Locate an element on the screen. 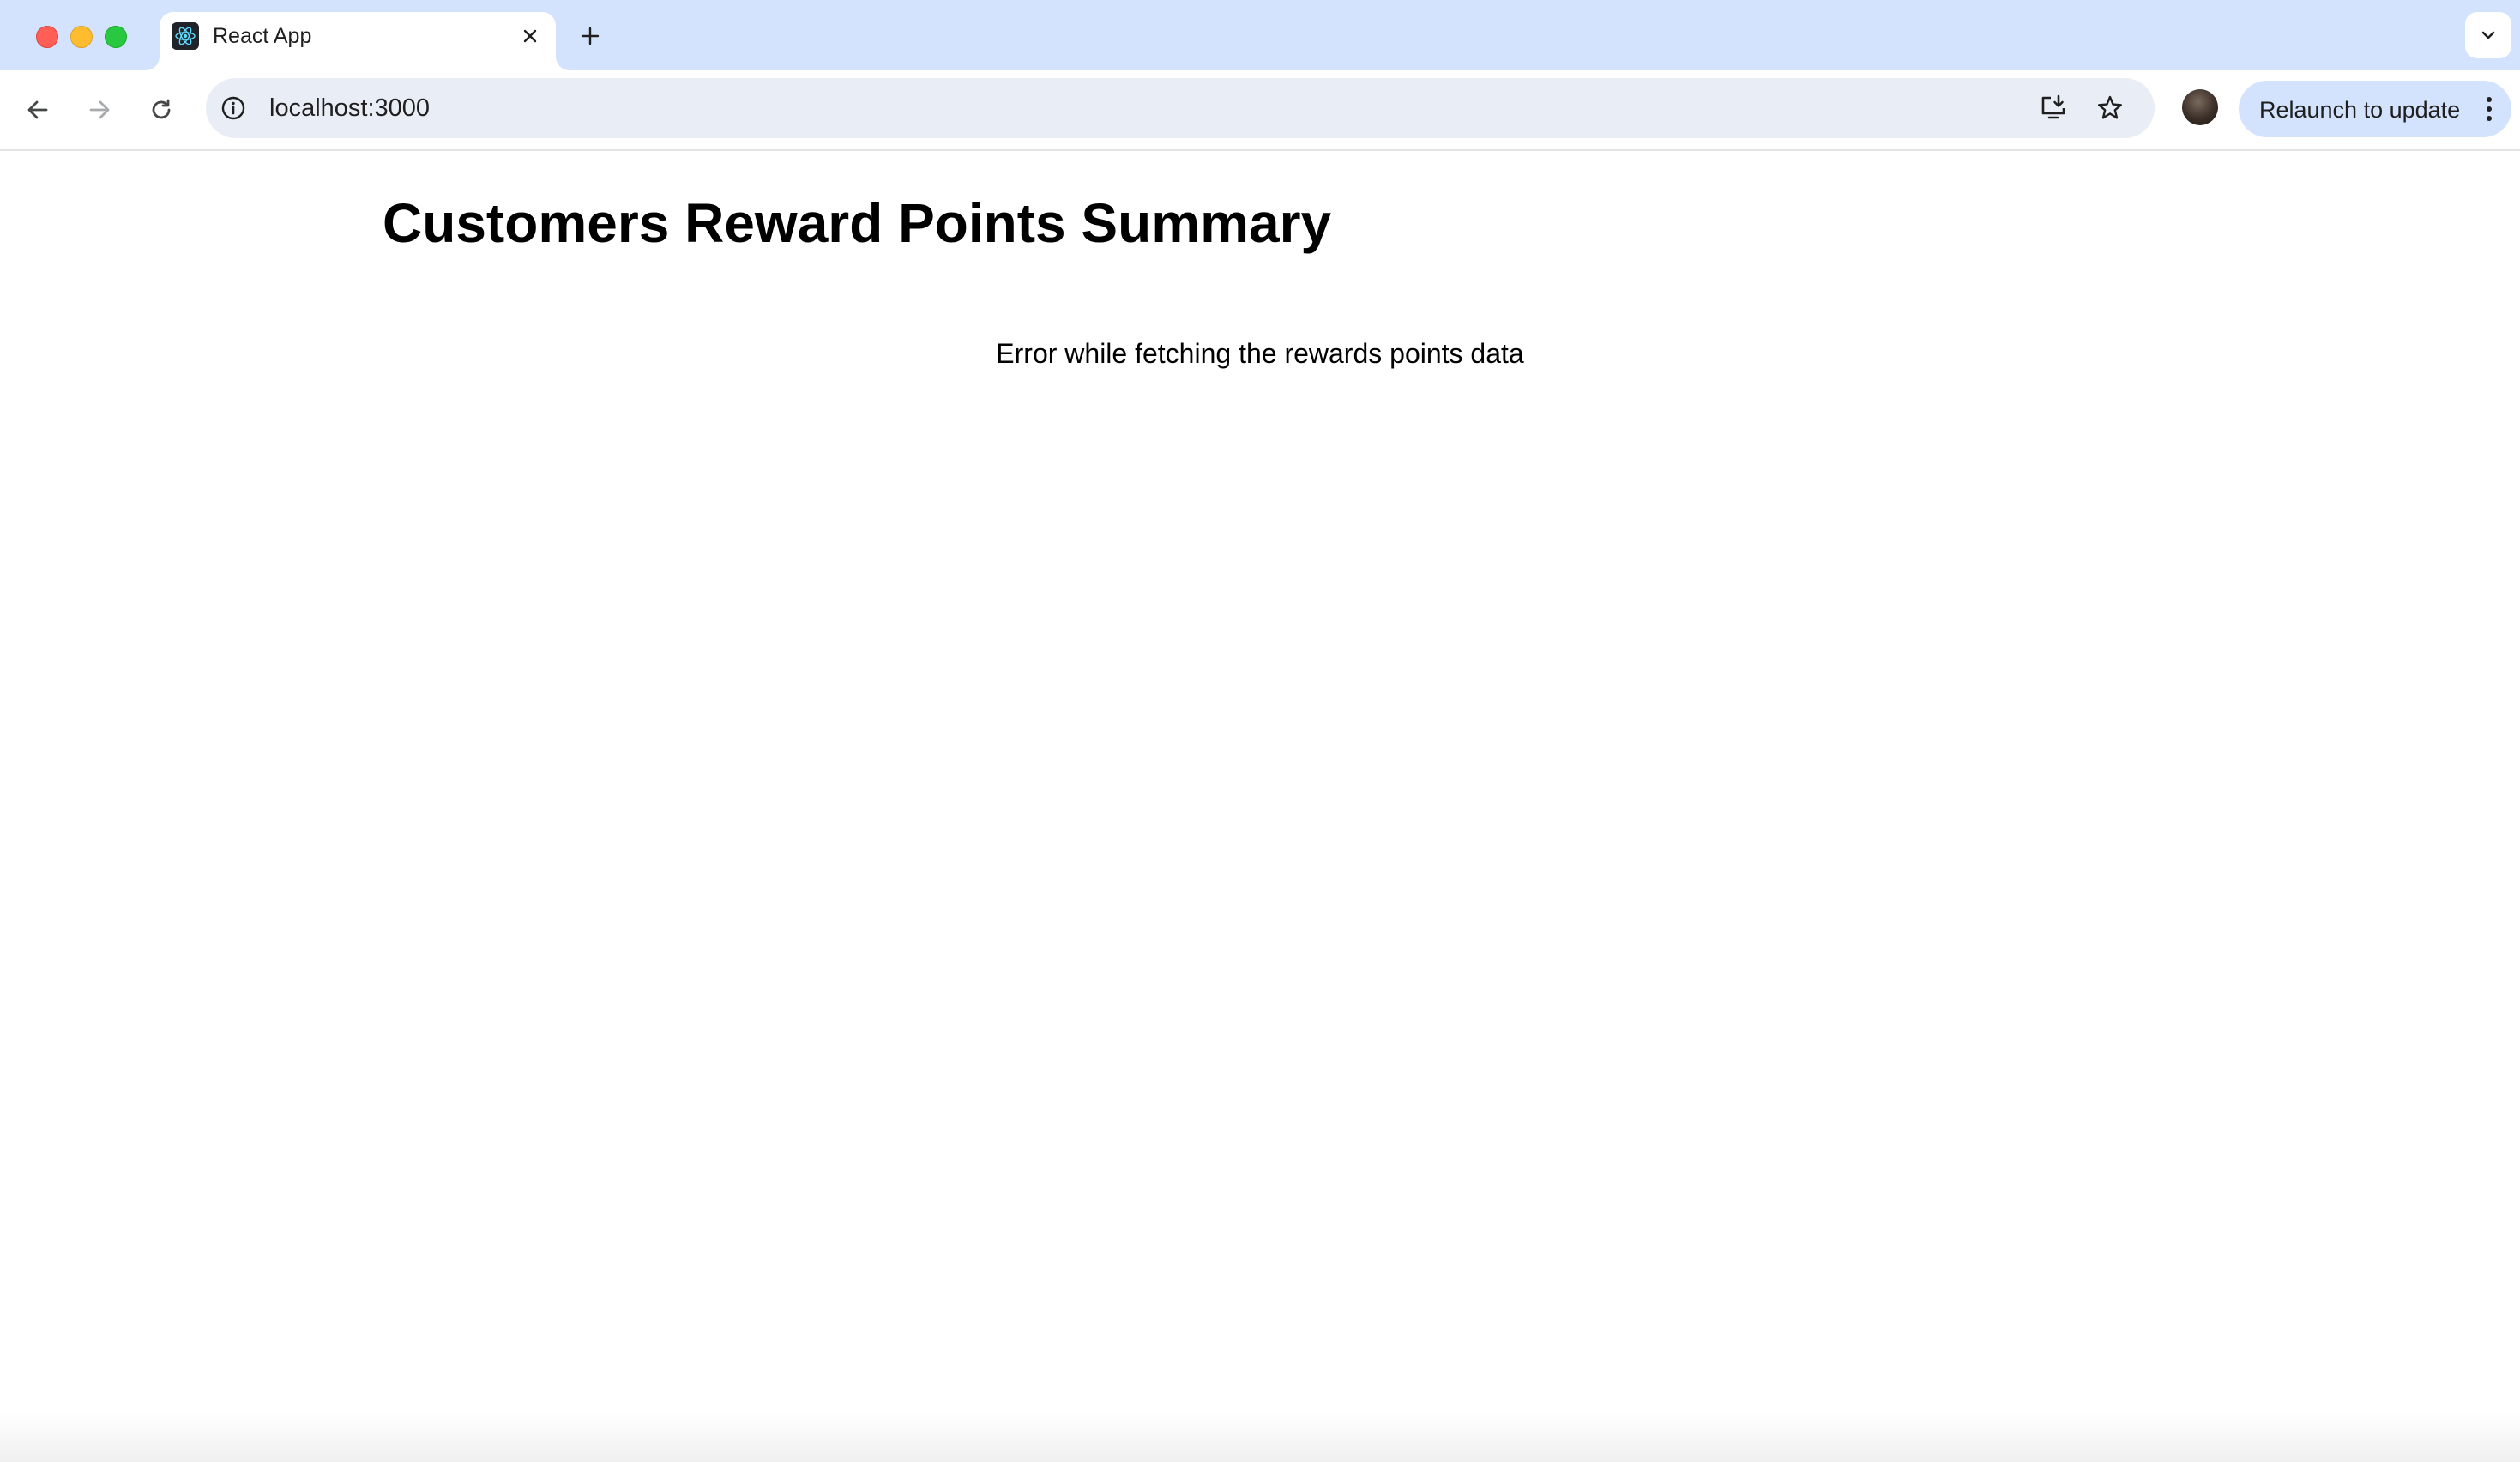 The height and width of the screenshot is (1462, 2520). profile-avatar is located at coordinates (2200, 107).